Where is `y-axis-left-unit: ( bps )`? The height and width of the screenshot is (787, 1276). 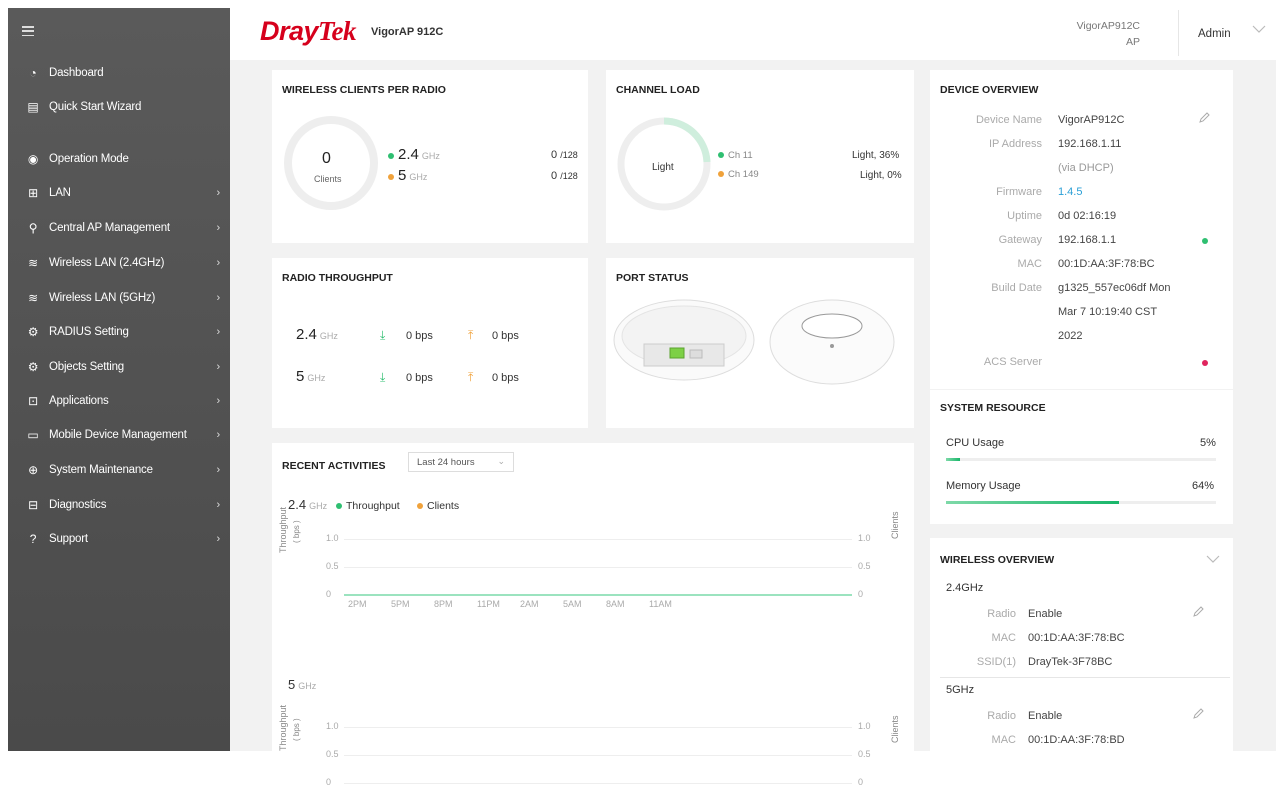
y-axis-left-unit: ( bps ) is located at coordinates (296, 531).